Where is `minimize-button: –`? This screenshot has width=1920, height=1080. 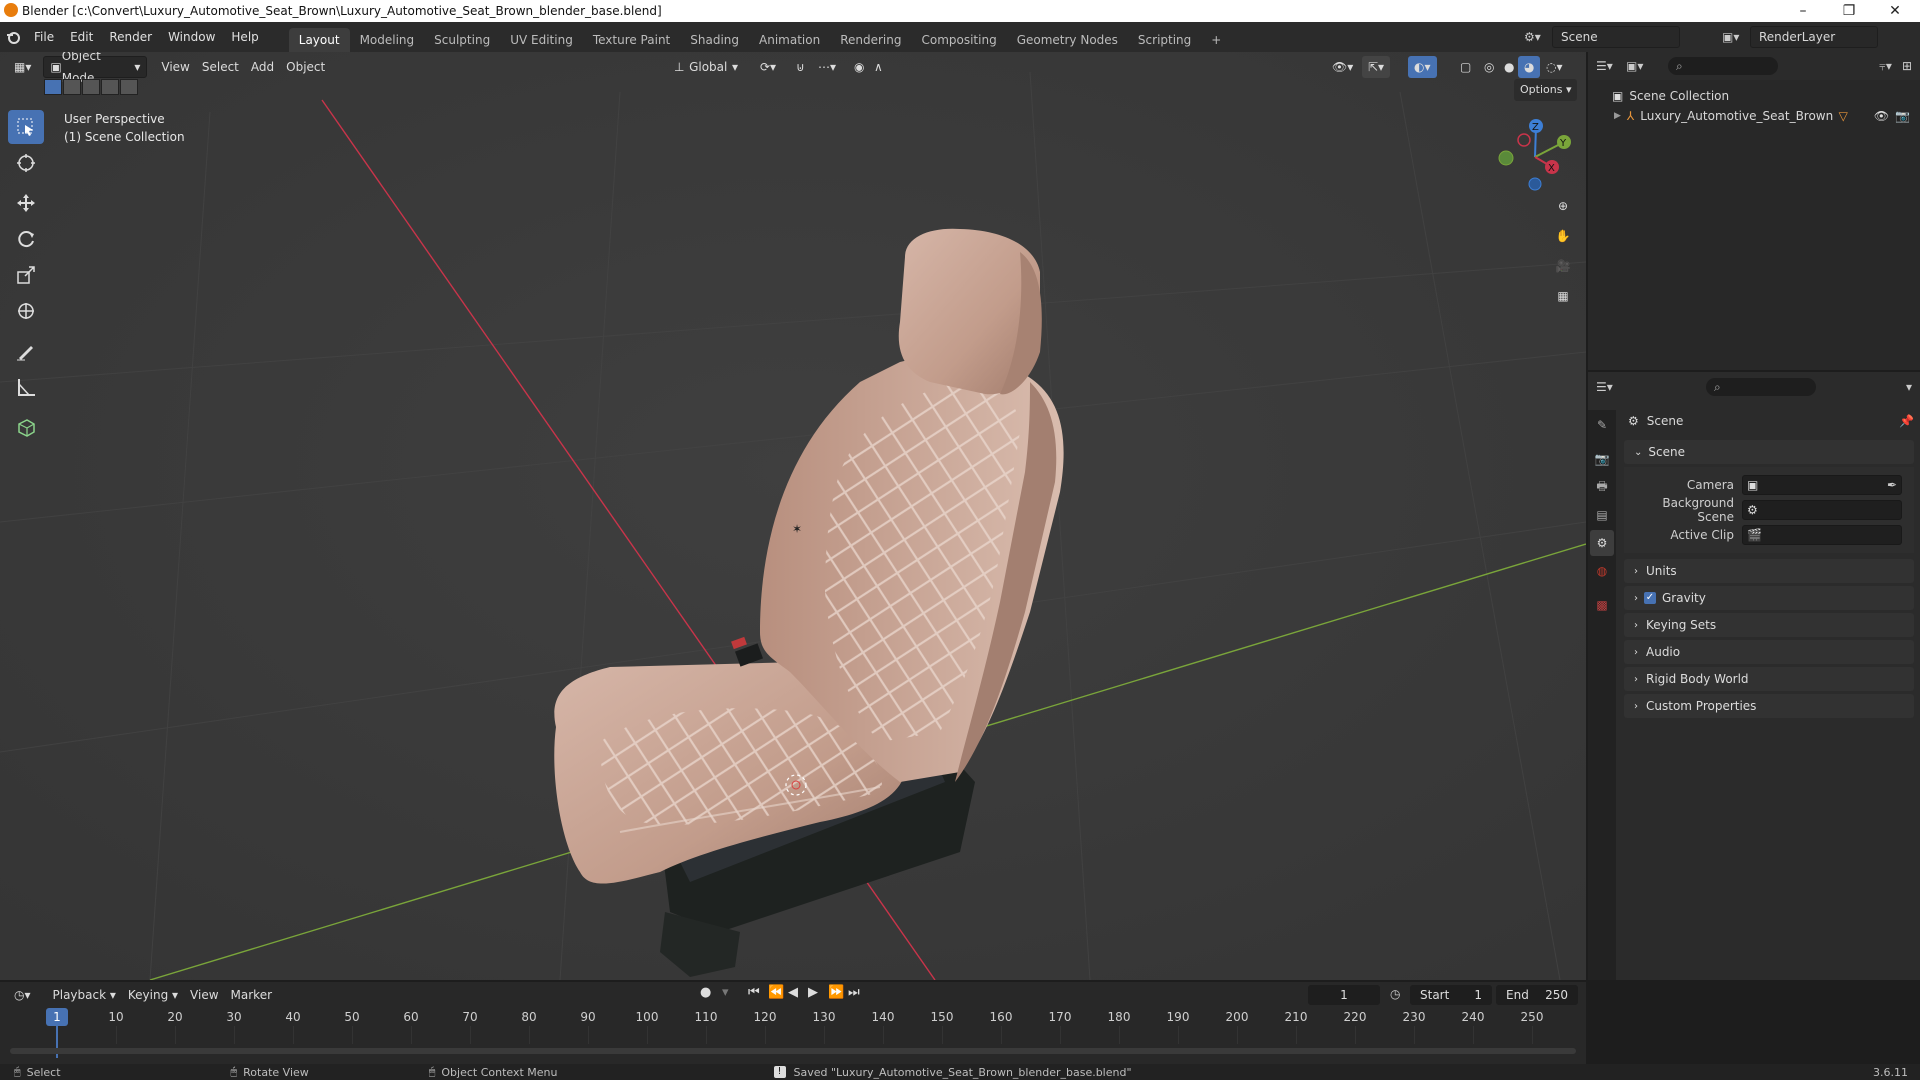
minimize-button: – is located at coordinates (1803, 11).